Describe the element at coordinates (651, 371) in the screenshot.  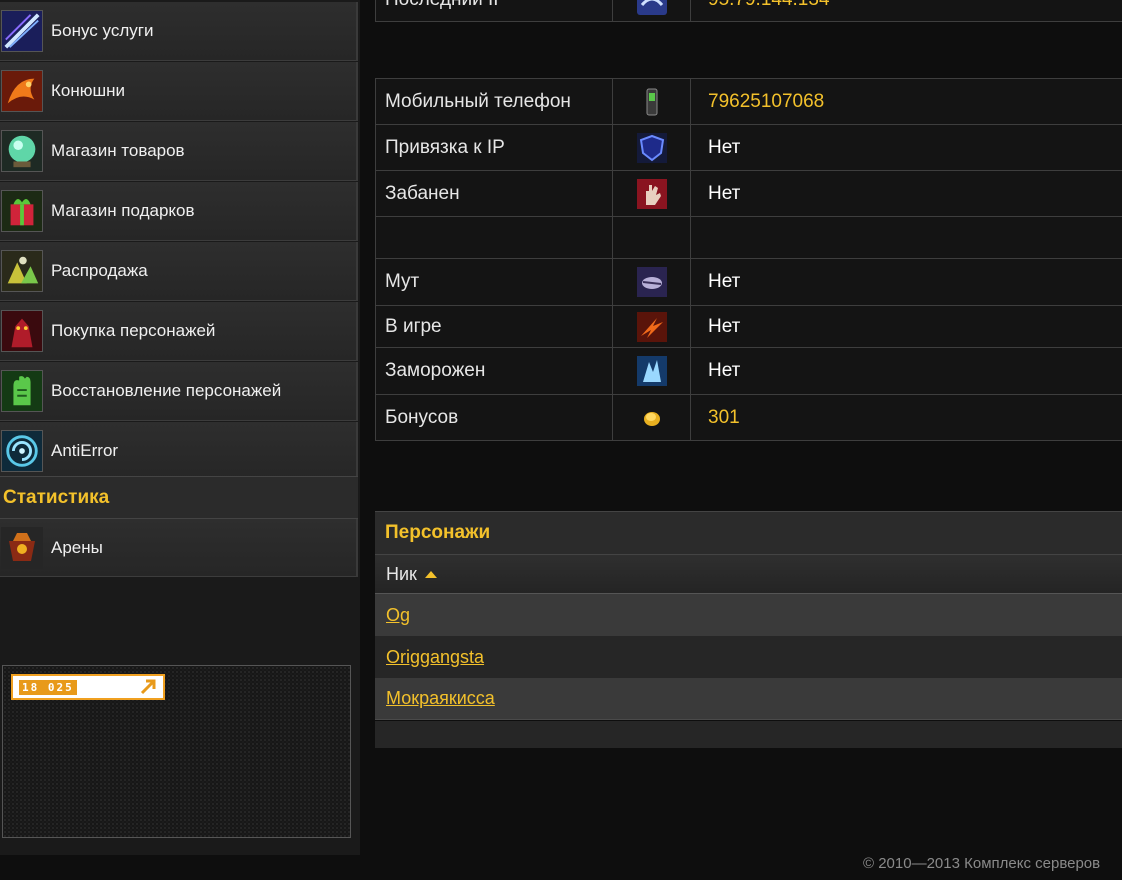
I see `frozen-icon` at that location.